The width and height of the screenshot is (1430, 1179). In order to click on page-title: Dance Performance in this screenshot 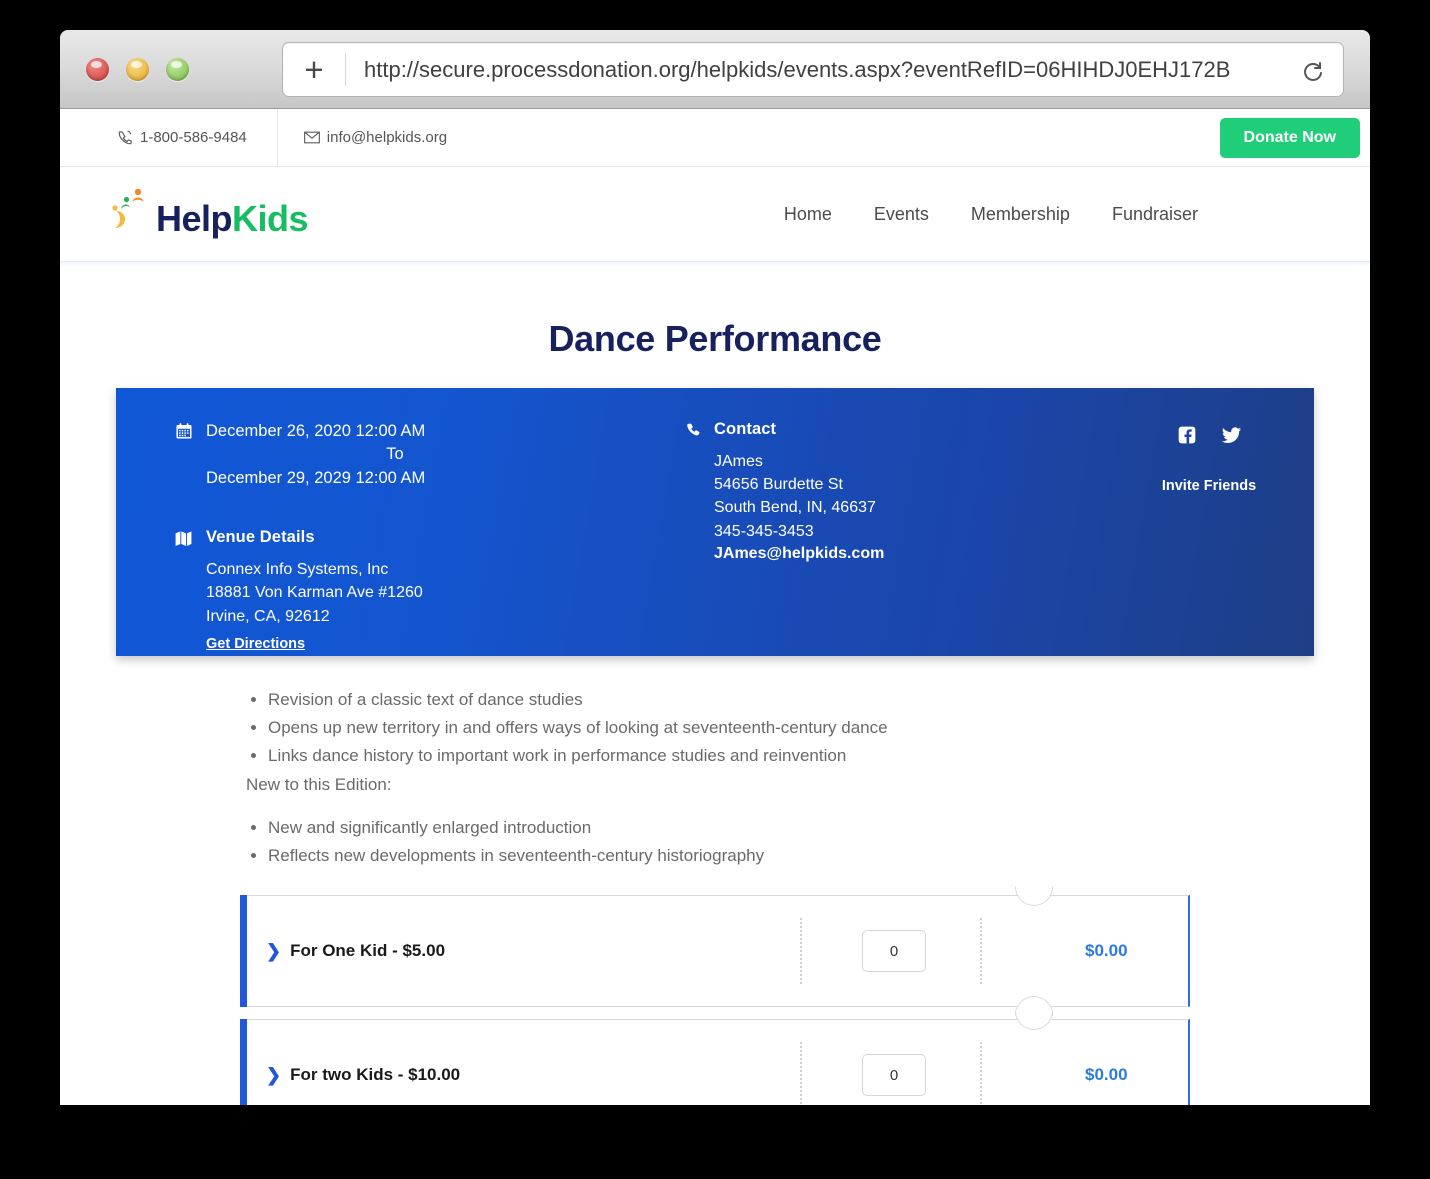, I will do `click(715, 338)`.